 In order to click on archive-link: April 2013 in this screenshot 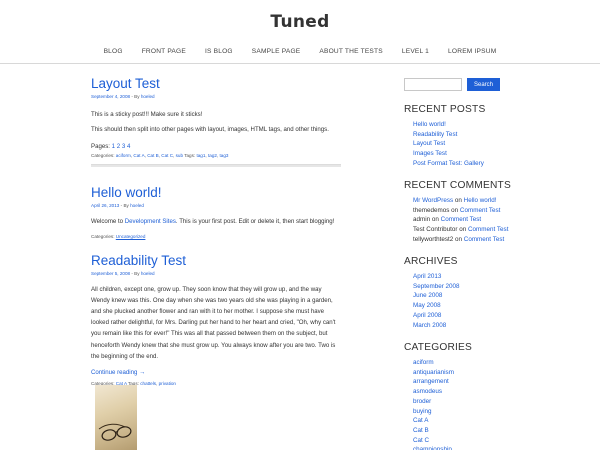, I will do `click(427, 276)`.